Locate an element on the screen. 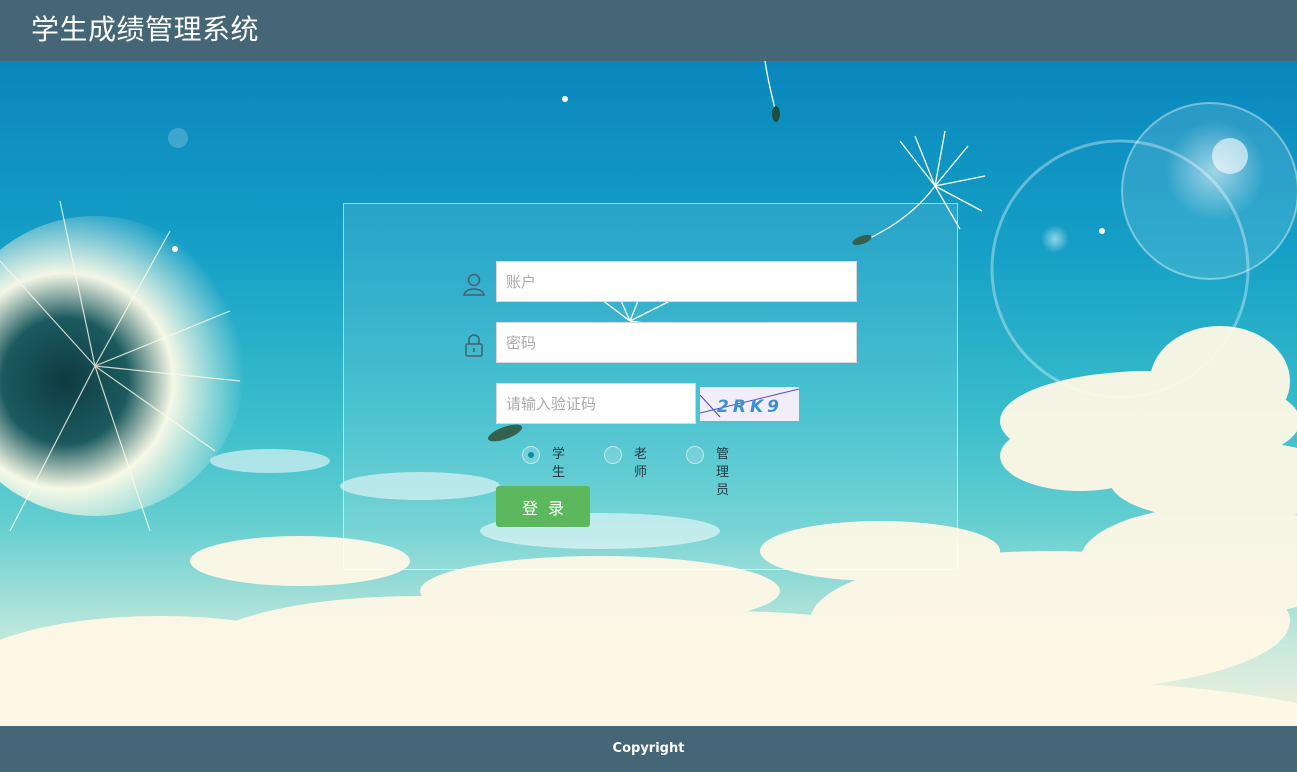 The width and height of the screenshot is (1297, 772). role-label-teacher: 老师 is located at coordinates (641, 463).